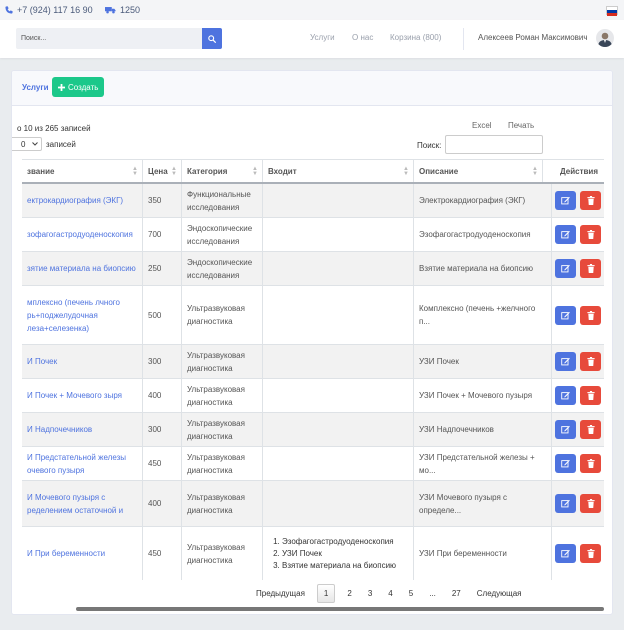 Image resolution: width=624 pixels, height=630 pixels. Describe the element at coordinates (221, 171) in the screenshot. I see `header-category: Категория ▲ ▼` at that location.